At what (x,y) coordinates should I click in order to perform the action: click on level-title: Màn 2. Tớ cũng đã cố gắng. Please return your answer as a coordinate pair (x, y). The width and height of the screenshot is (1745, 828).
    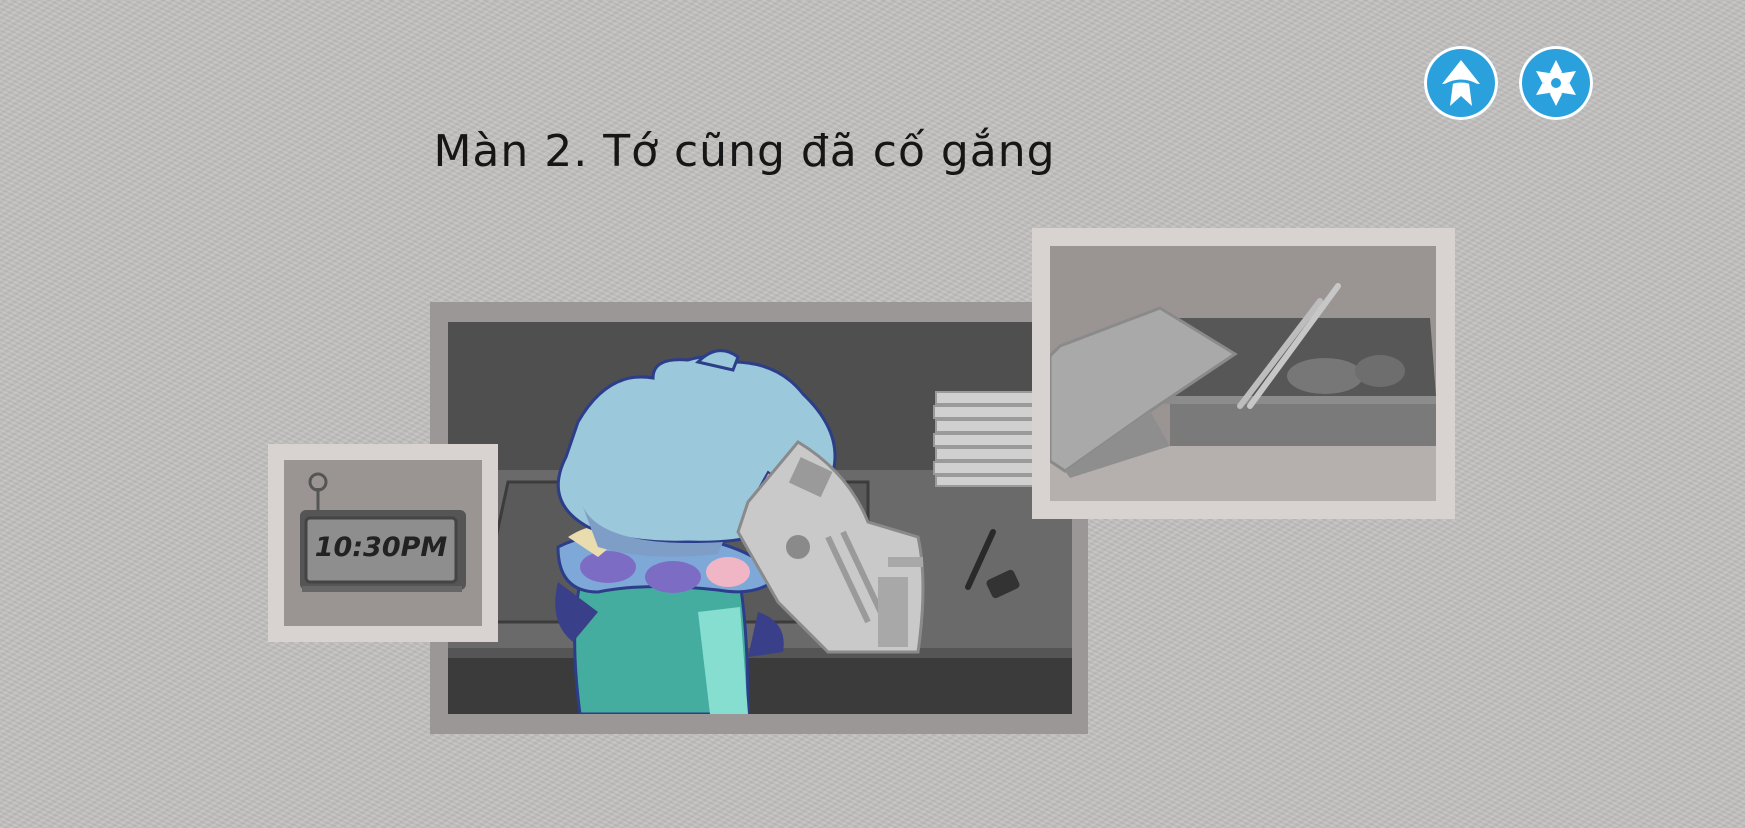
    Looking at the image, I should click on (872, 151).